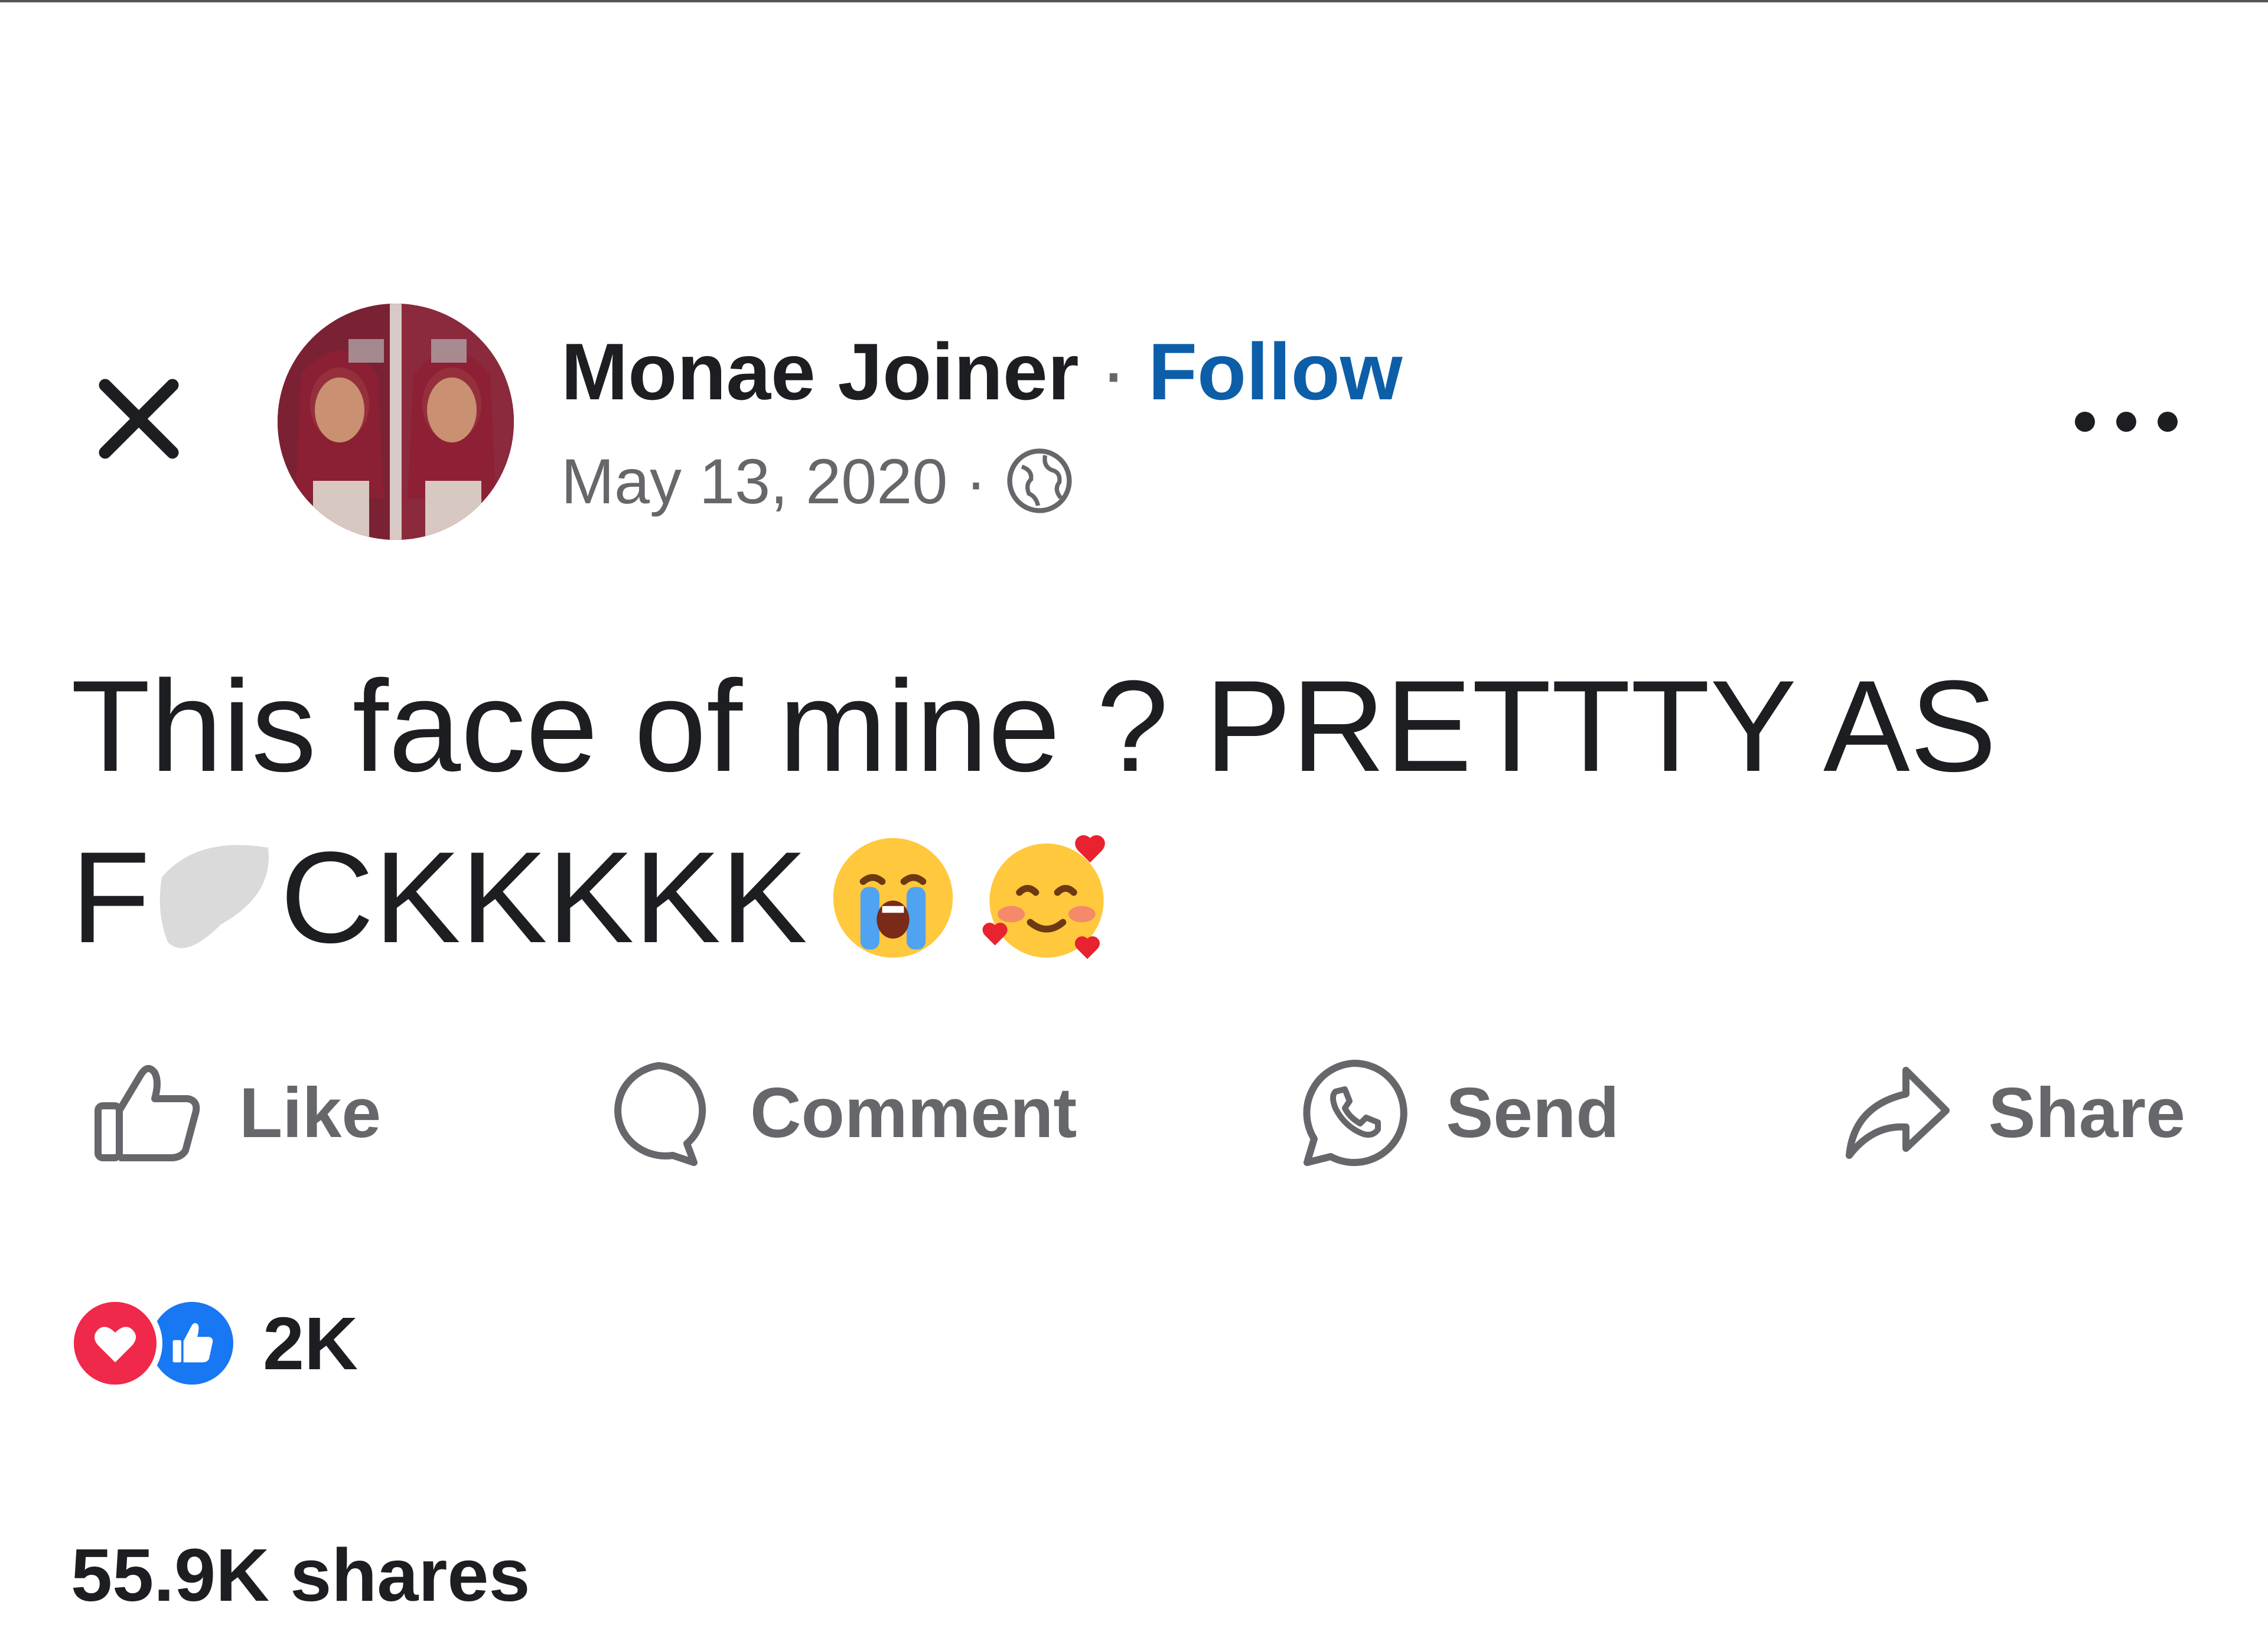 This screenshot has width=2268, height=1638. I want to click on post-text-line2-start: F, so click(111, 897).